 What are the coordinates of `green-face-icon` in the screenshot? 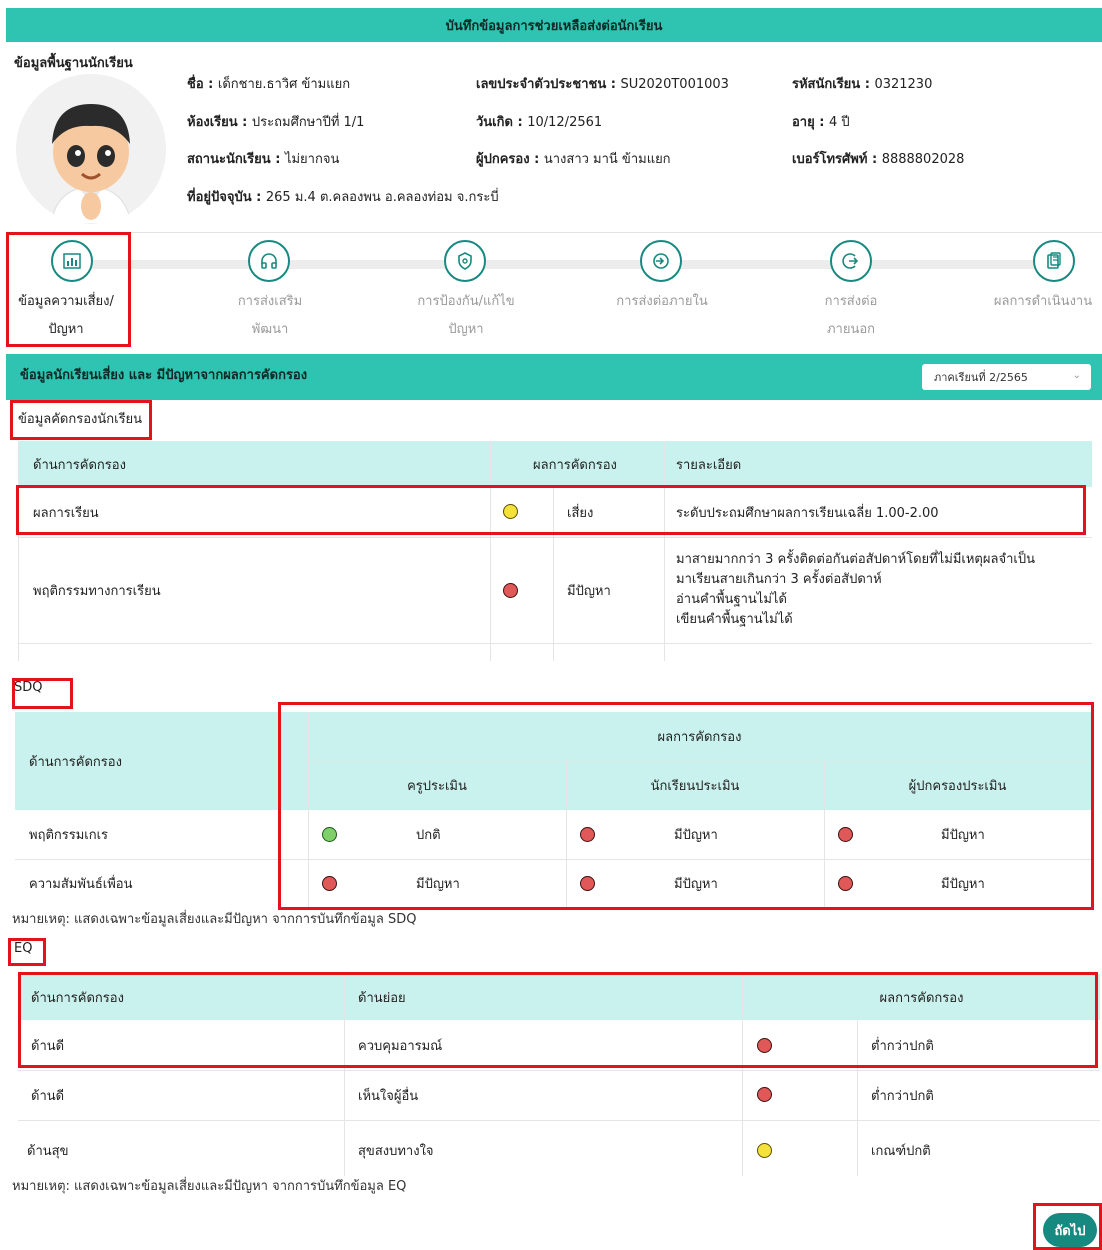 It's located at (329, 836).